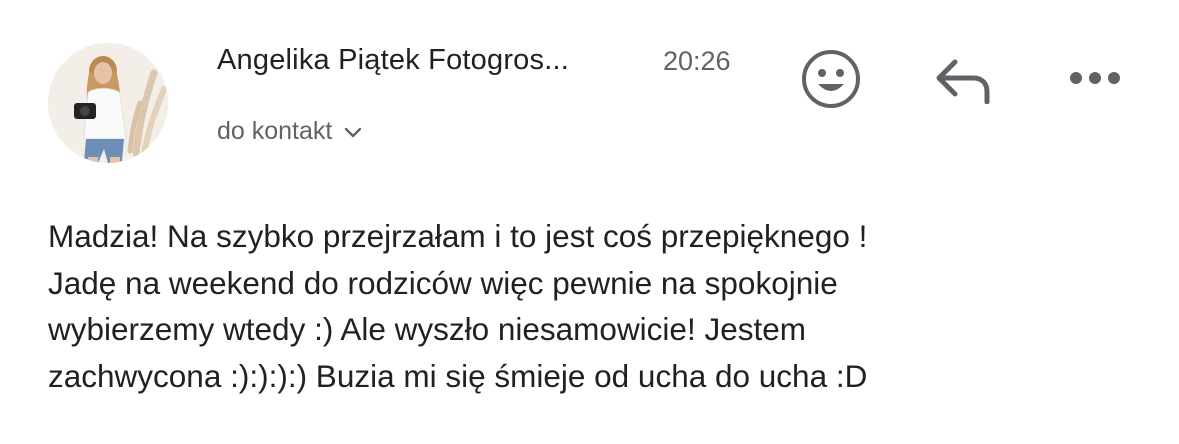  I want to click on more-horizontal-icon, so click(1095, 78).